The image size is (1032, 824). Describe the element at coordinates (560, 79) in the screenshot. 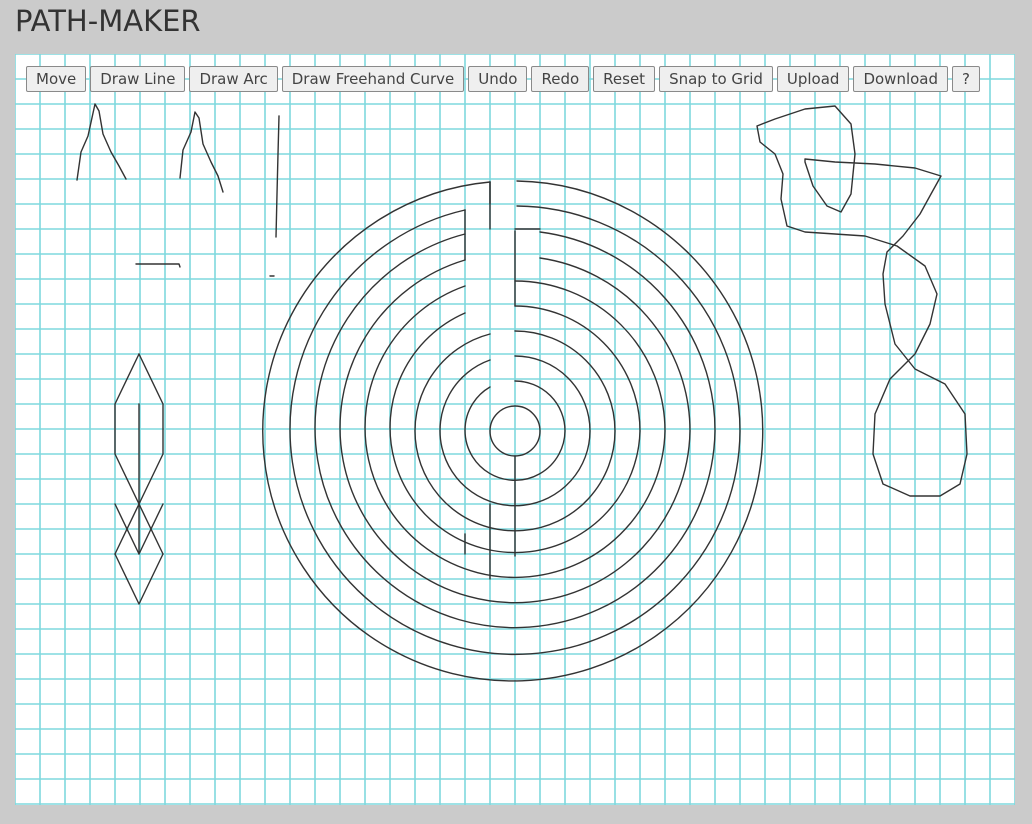

I see `redo-button: Redo` at that location.